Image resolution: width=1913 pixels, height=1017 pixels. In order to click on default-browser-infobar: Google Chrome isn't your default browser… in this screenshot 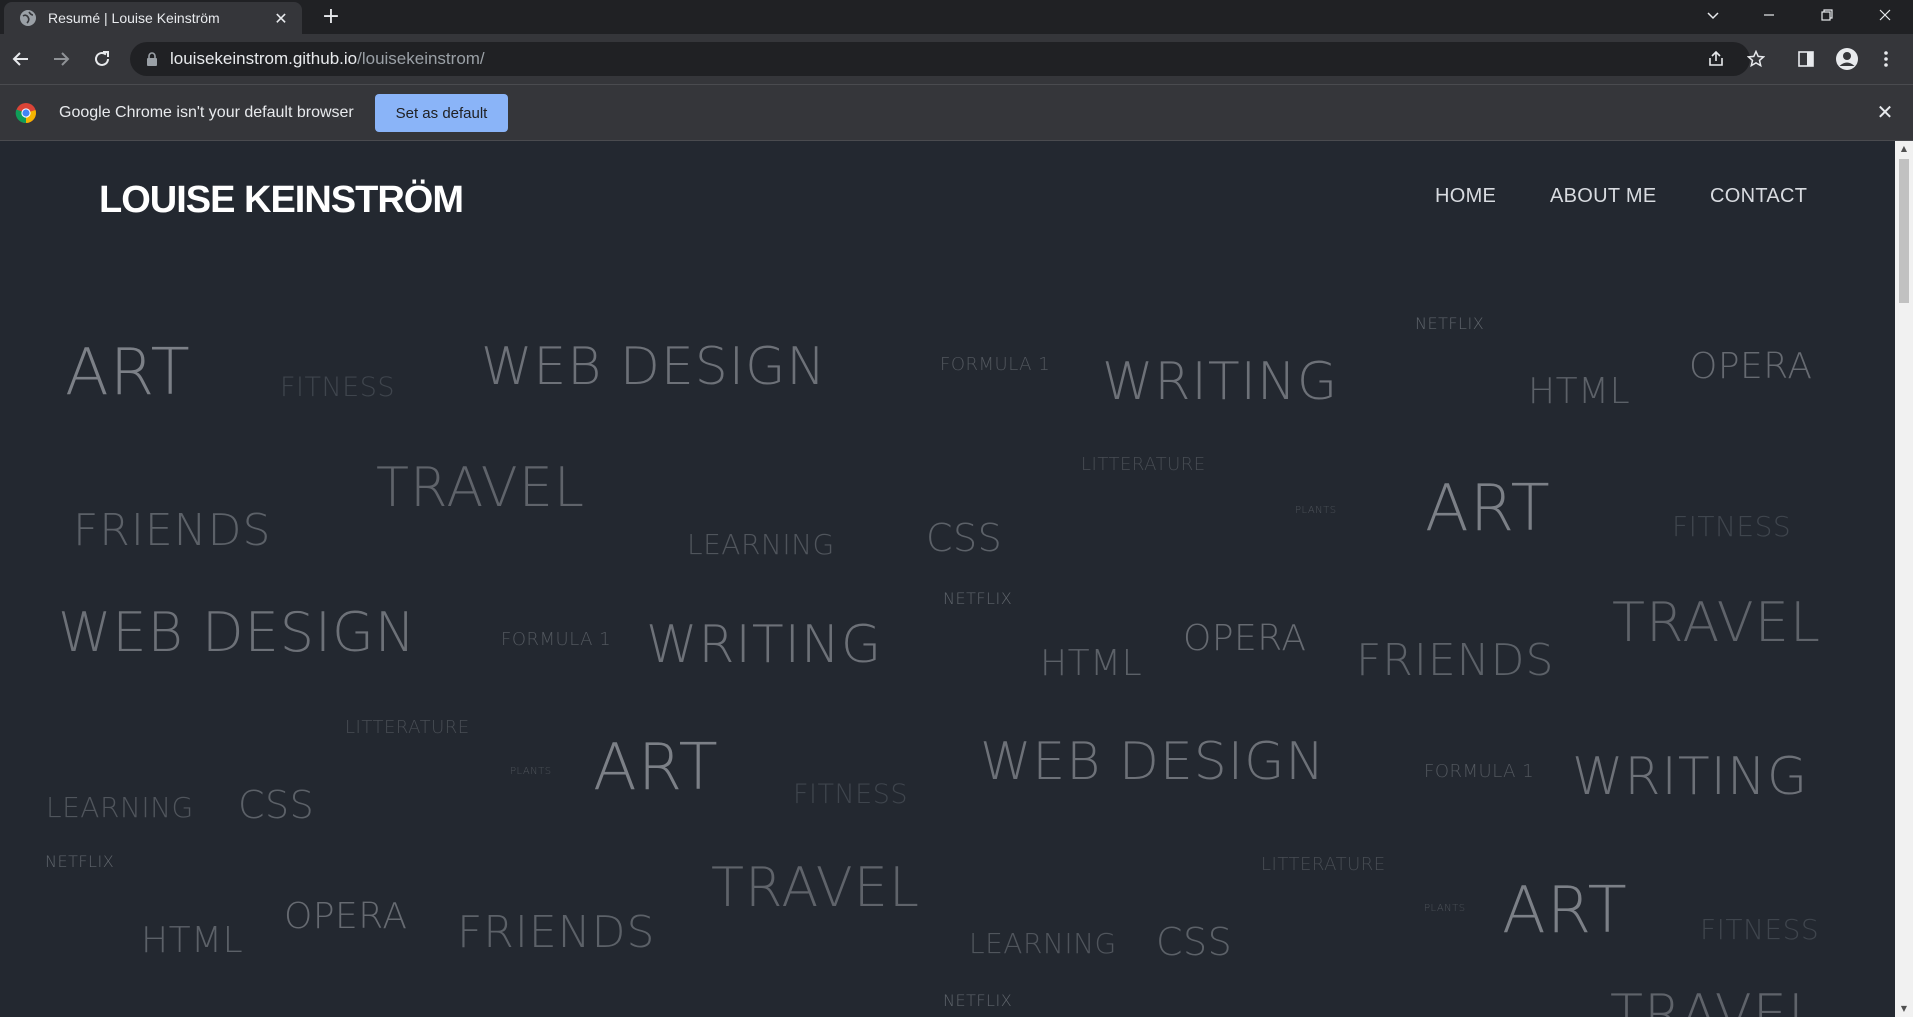, I will do `click(956, 112)`.